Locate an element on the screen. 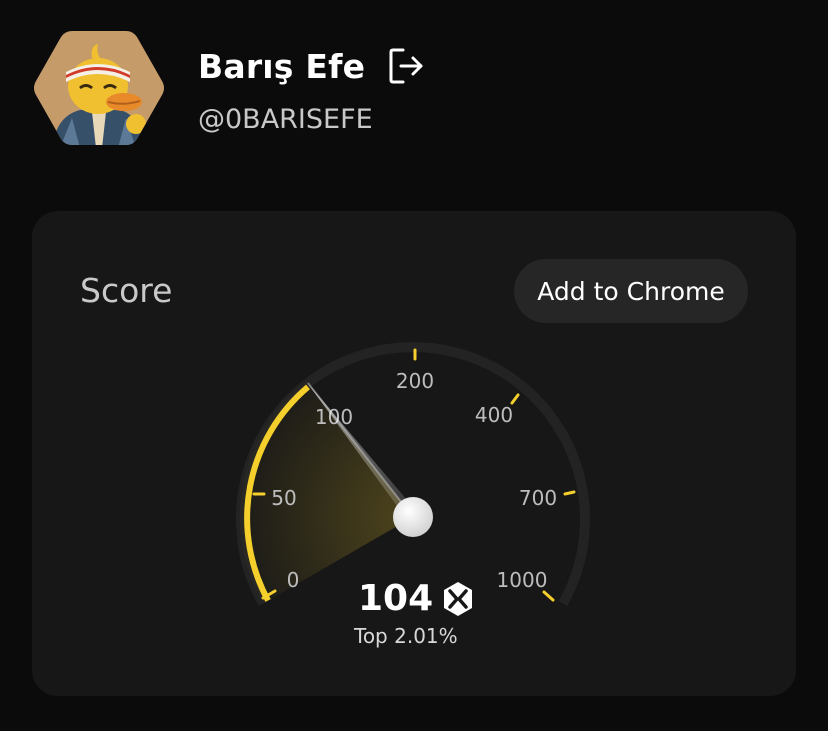  score-value-row: 104 is located at coordinates (416, 598).